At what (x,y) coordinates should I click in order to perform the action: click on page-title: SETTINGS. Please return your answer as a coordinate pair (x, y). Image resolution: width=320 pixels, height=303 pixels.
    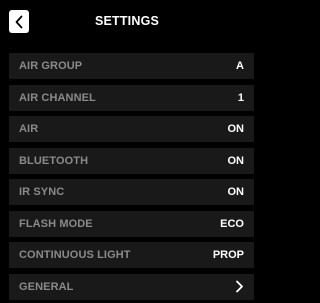
    Looking at the image, I should click on (127, 21).